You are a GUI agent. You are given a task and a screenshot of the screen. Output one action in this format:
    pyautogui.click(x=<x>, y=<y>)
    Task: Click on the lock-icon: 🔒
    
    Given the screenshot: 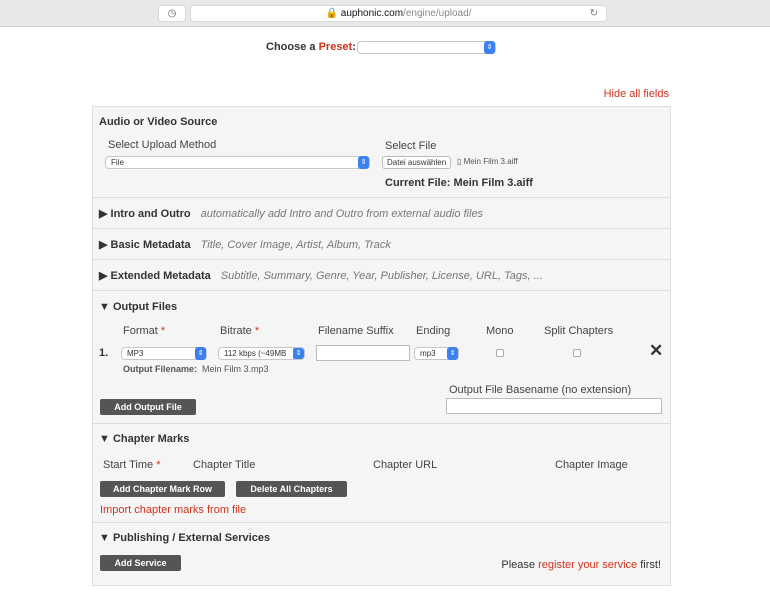 What is the action you would take?
    pyautogui.click(x=331, y=13)
    